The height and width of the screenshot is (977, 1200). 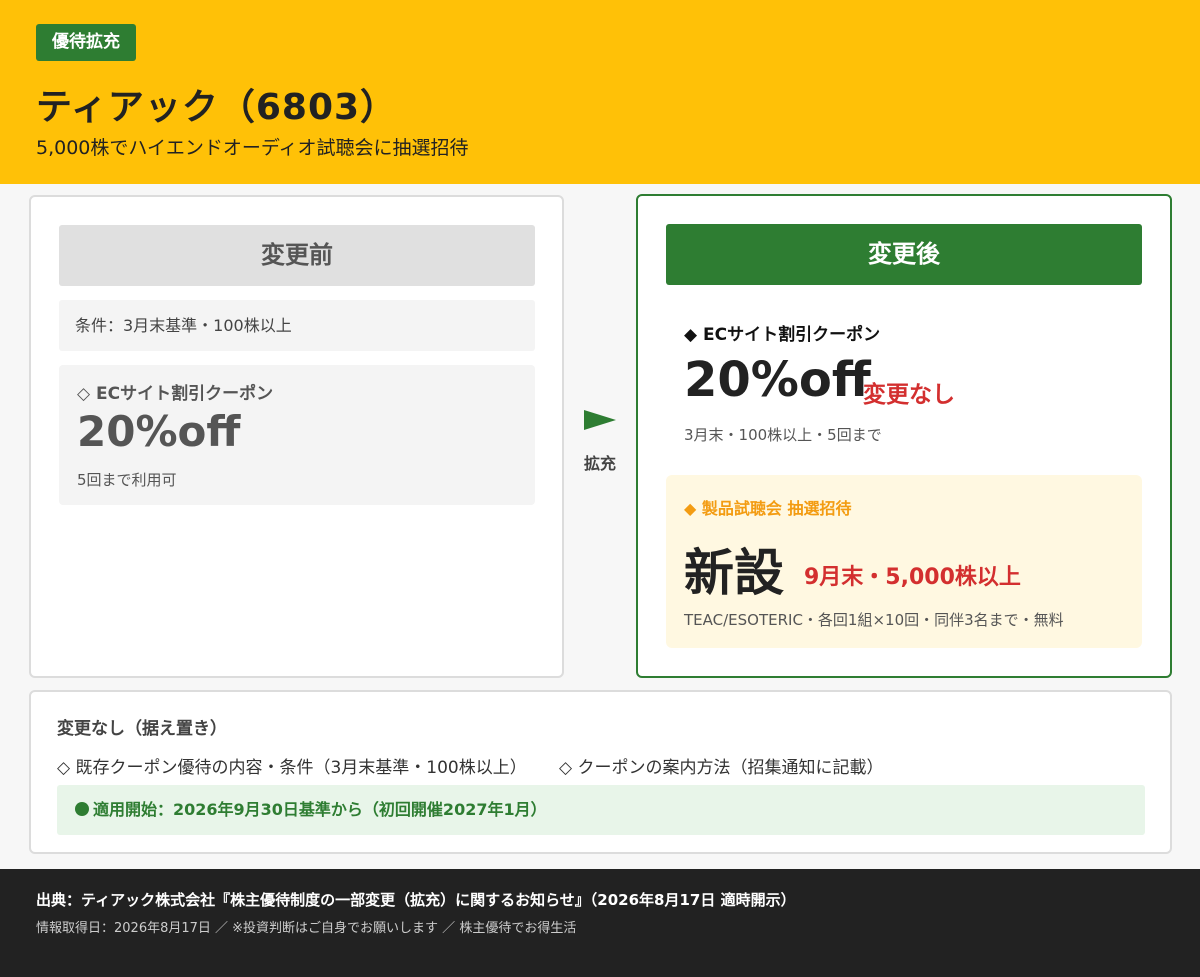 I want to click on ec-coupon-label: ◆ ECサイト割引クーポン, so click(x=782, y=335).